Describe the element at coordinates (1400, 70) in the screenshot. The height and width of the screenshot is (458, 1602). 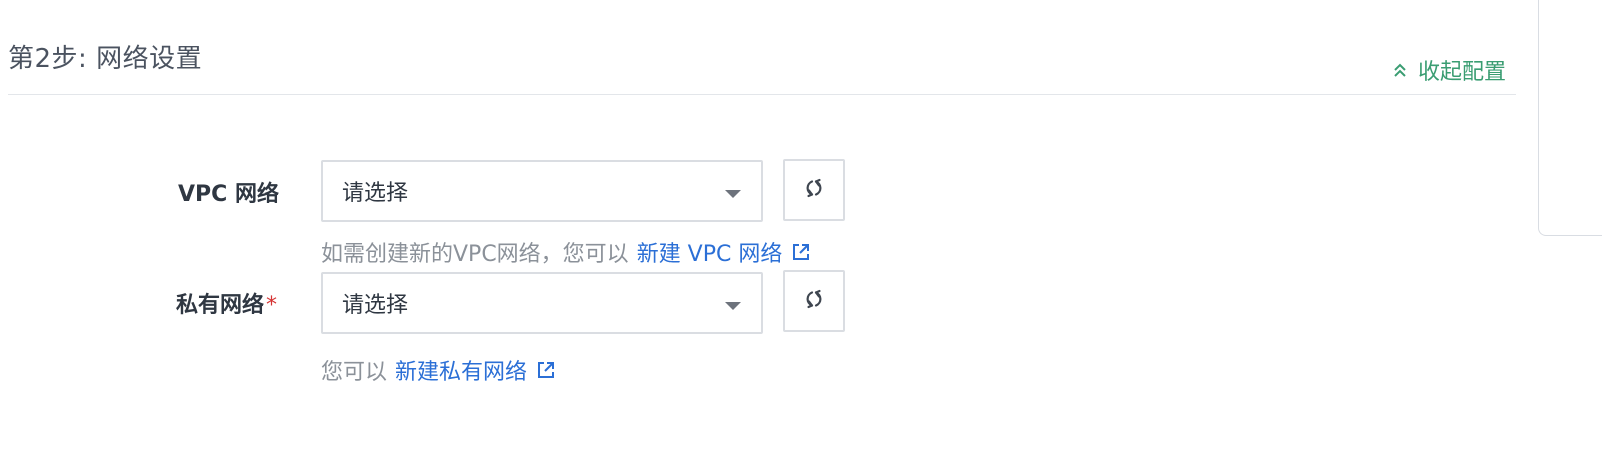
I see `double-chevron-up-icon` at that location.